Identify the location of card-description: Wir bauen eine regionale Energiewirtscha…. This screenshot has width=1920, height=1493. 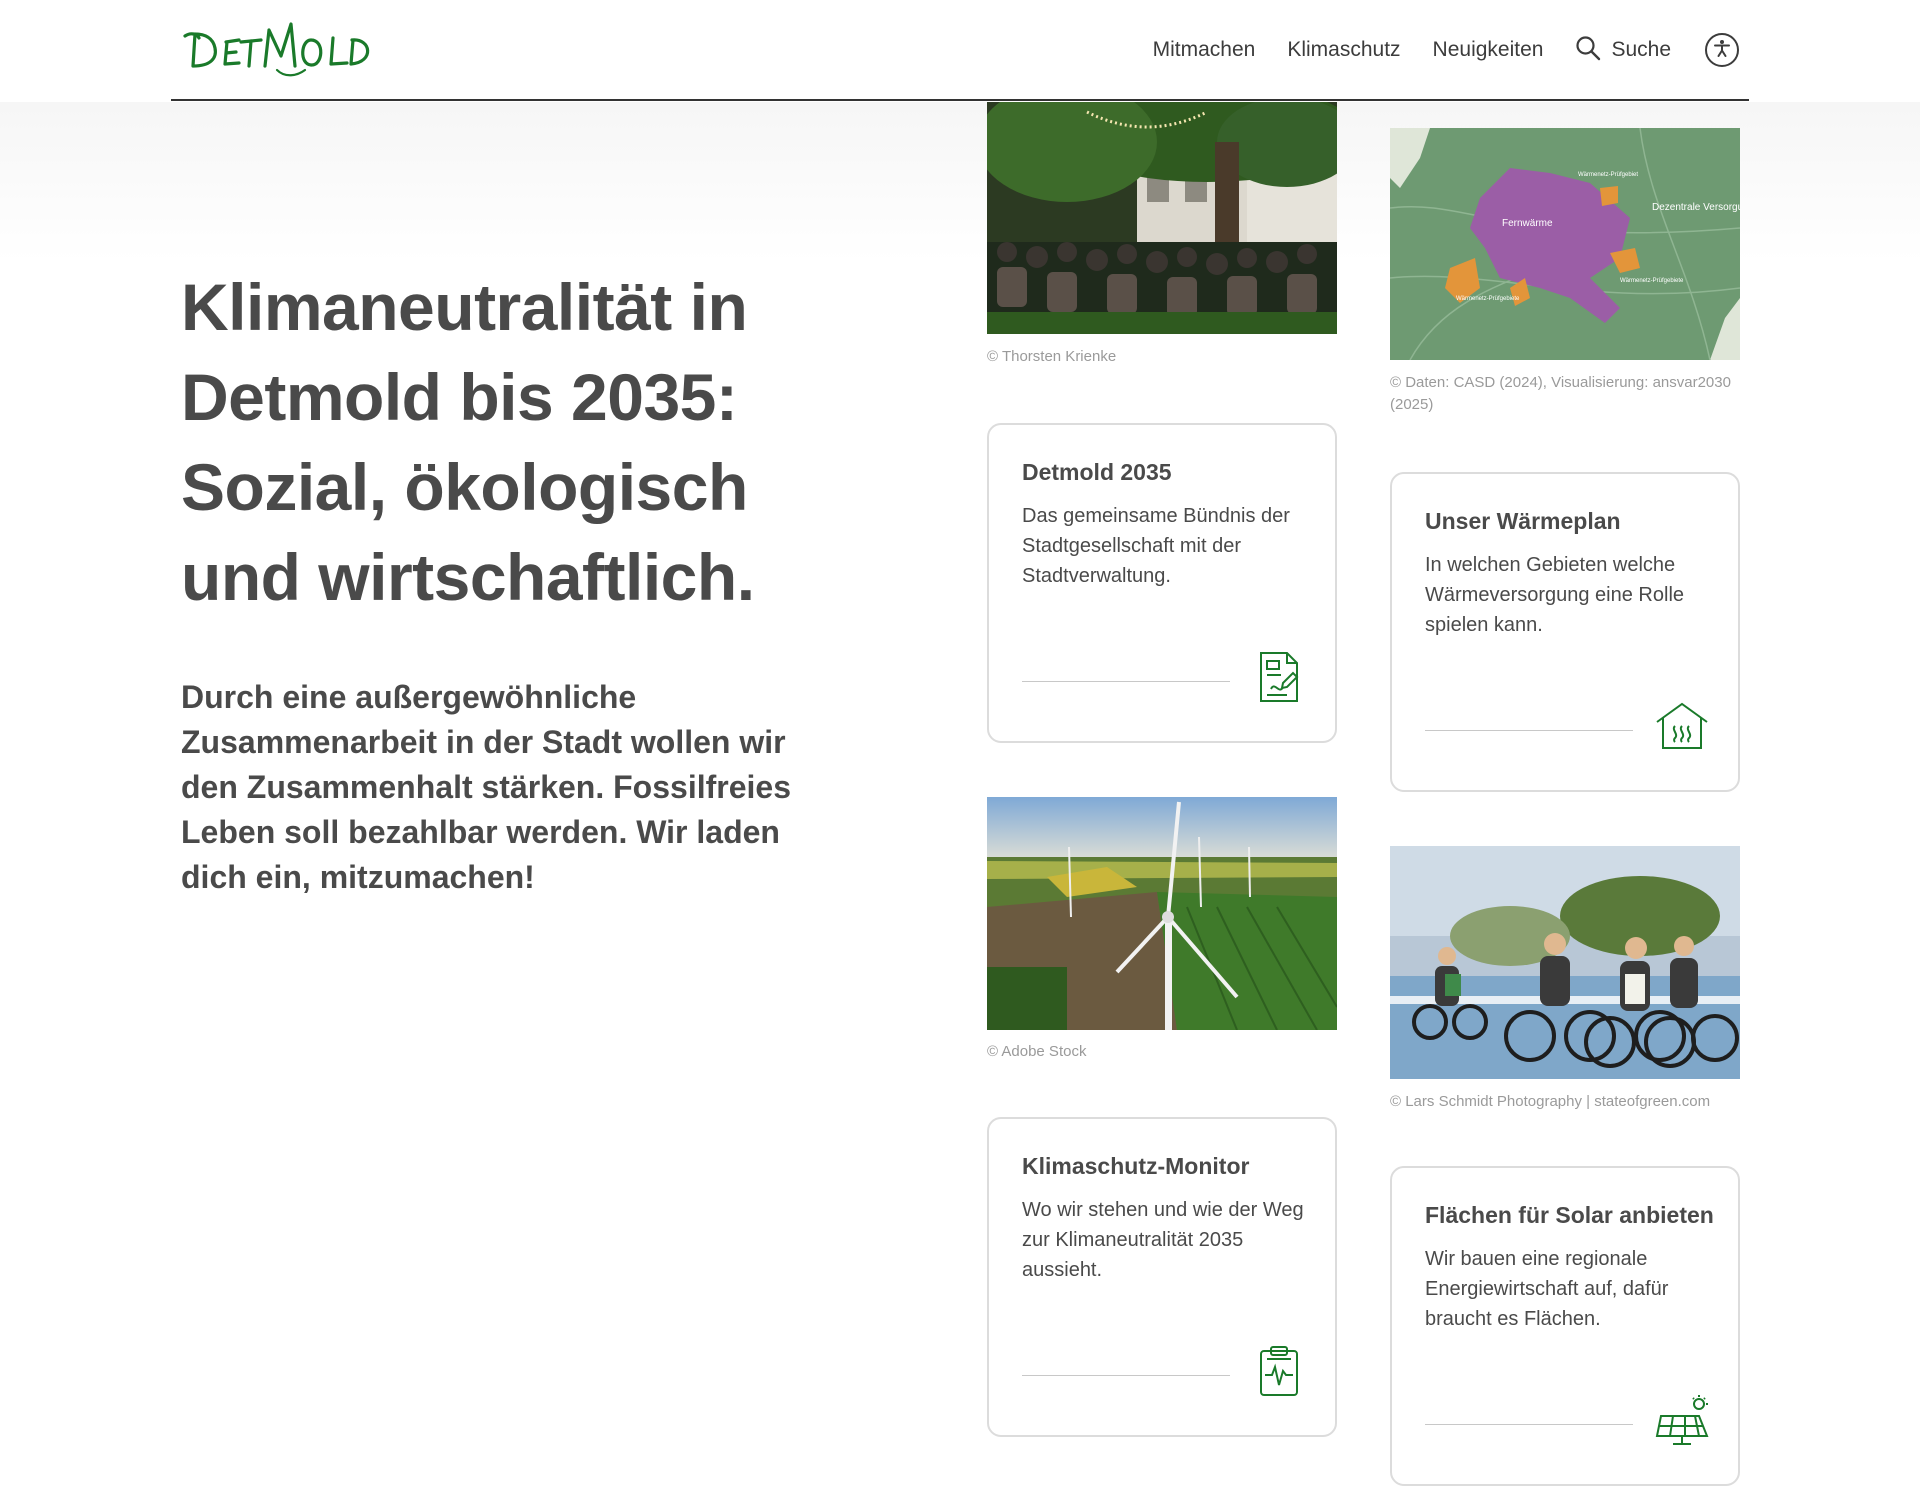
(1547, 1289).